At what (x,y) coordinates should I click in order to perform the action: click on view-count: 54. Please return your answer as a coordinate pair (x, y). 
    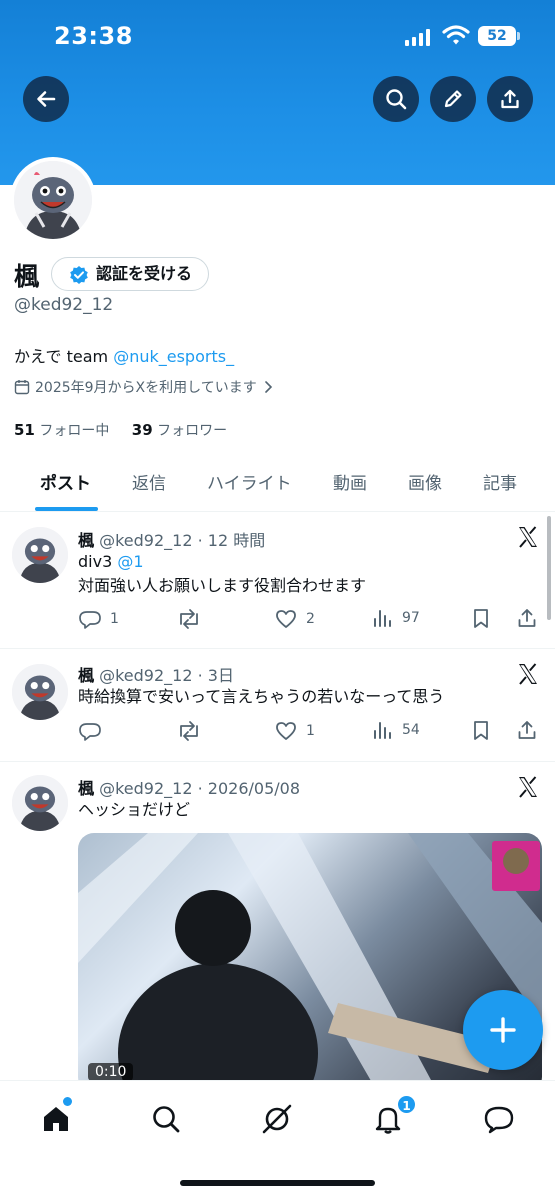
    Looking at the image, I should click on (411, 730).